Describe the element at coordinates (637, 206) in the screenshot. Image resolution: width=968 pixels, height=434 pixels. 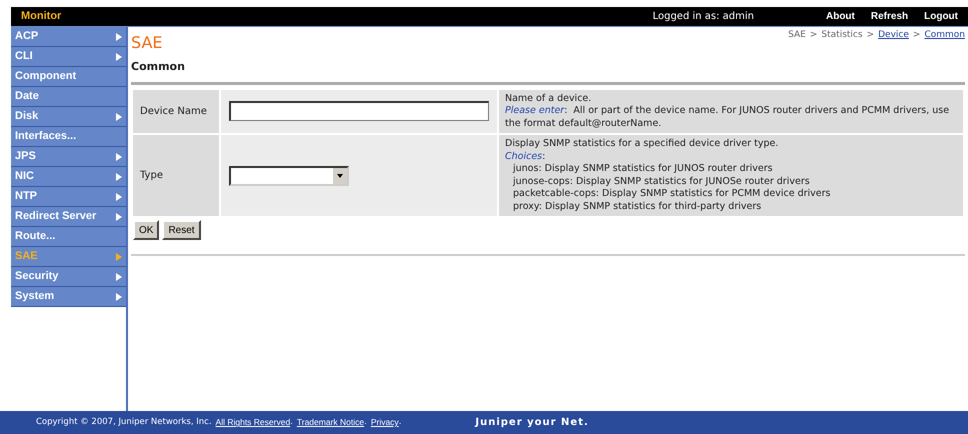
I see `choice-text: proxy: Display SNMP statistics for third-party drivers` at that location.